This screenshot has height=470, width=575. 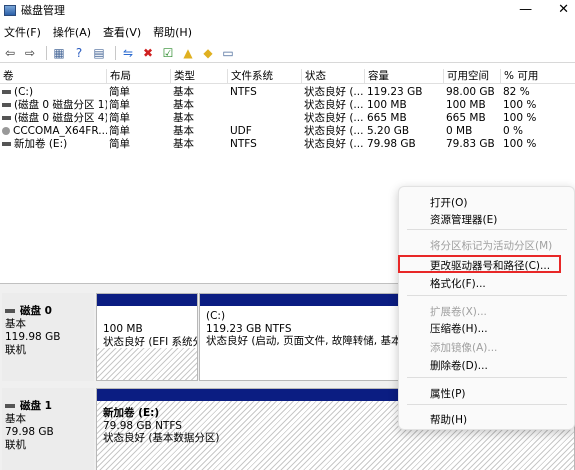 What do you see at coordinates (391, 144) in the screenshot?
I see `table-cell: 79.98 GB` at bounding box center [391, 144].